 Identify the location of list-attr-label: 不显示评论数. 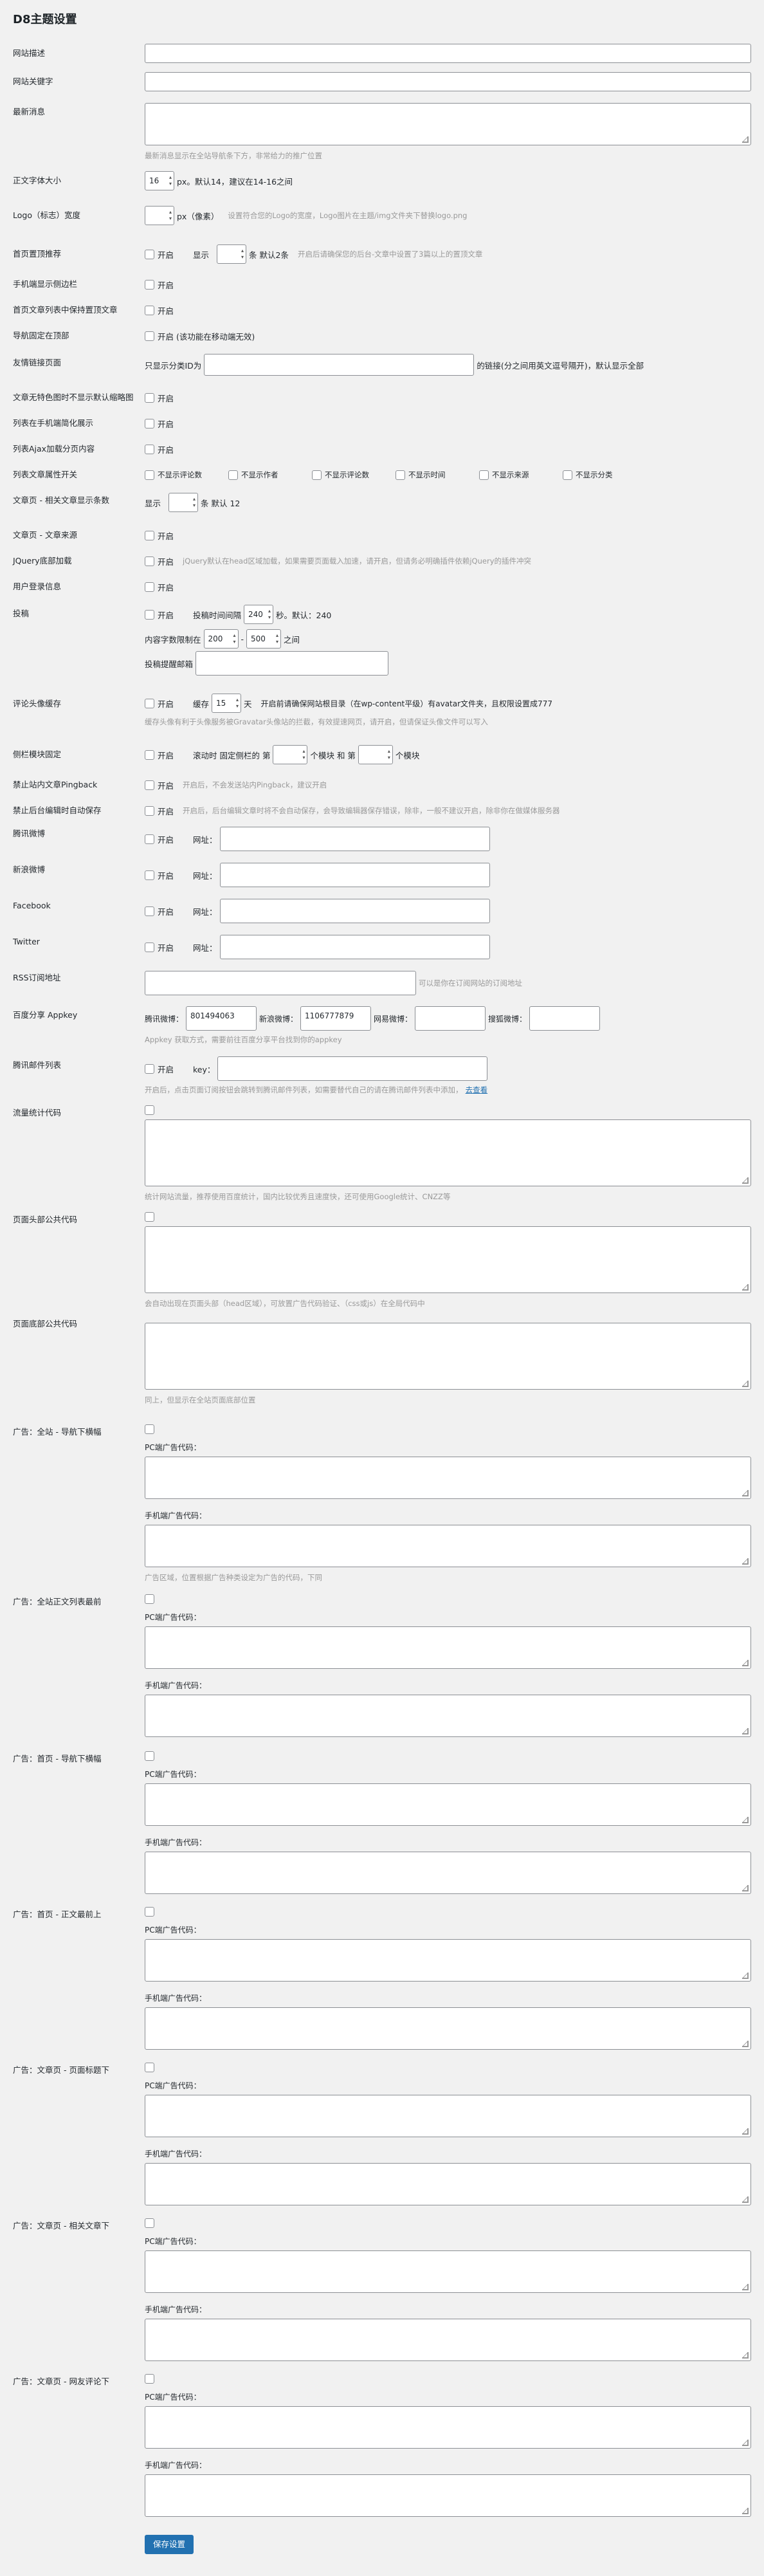
(180, 474).